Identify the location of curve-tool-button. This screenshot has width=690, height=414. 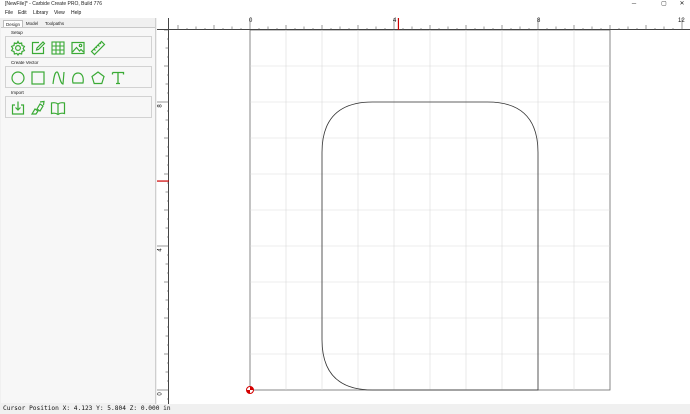
(57, 77).